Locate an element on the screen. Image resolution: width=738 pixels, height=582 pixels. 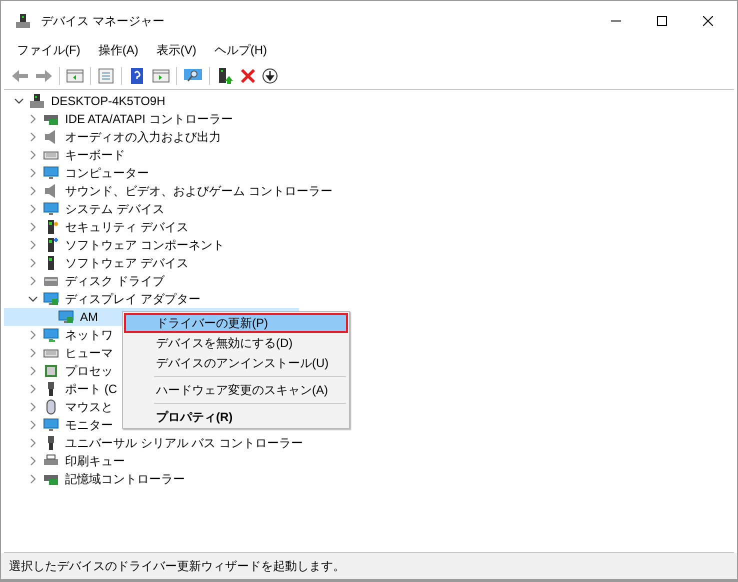
maximize-icon is located at coordinates (662, 21).